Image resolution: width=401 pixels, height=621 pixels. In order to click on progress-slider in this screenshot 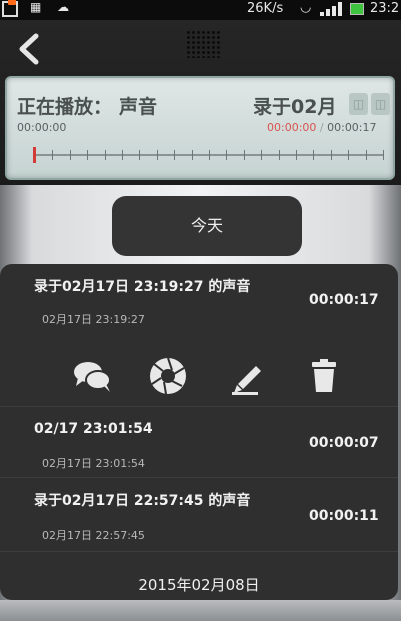, I will do `click(208, 155)`.